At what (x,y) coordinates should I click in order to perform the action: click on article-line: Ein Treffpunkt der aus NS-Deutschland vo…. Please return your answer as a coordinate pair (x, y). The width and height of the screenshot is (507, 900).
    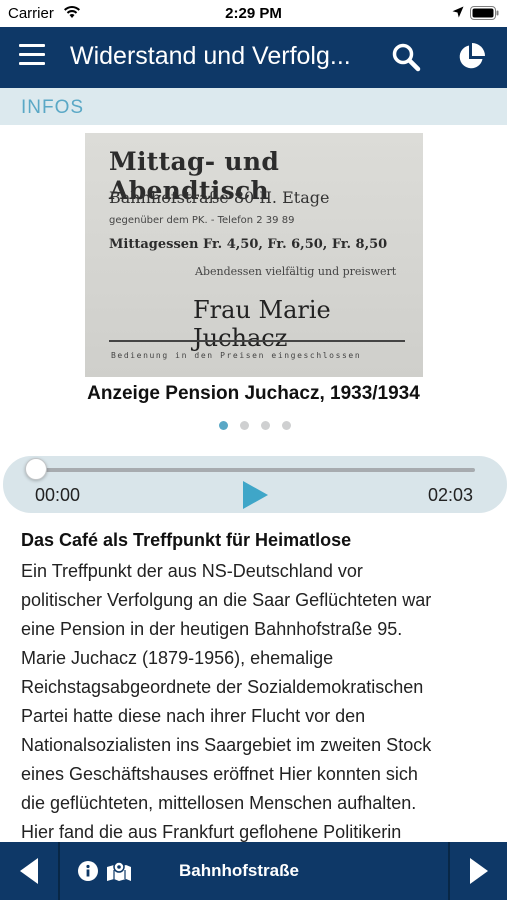
    Looking at the image, I should click on (192, 571).